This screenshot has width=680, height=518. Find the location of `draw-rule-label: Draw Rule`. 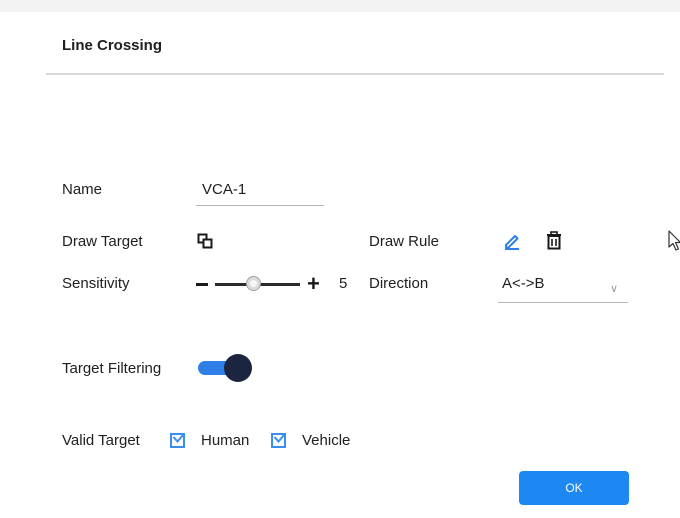

draw-rule-label: Draw Rule is located at coordinates (404, 241).